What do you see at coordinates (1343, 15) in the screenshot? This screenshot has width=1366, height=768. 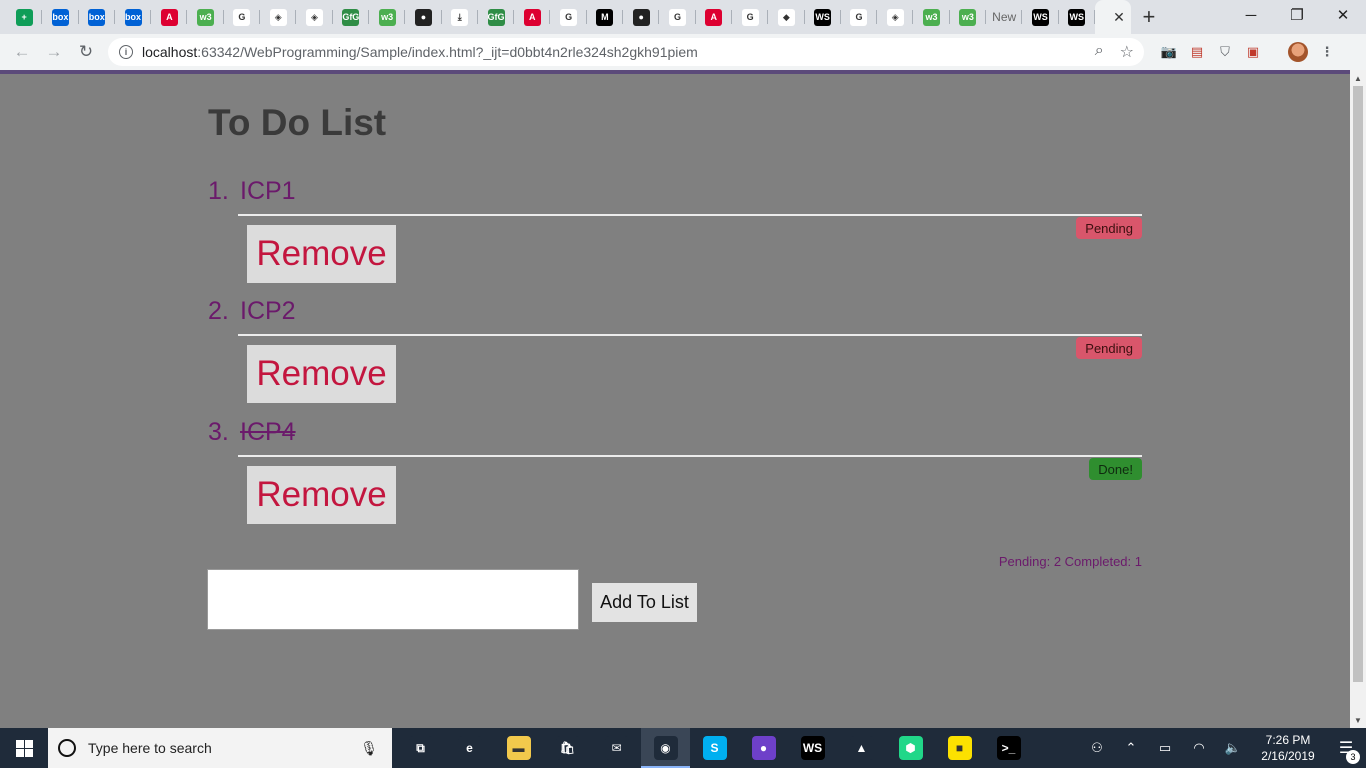 I see `close-window-icon: ✕` at bounding box center [1343, 15].